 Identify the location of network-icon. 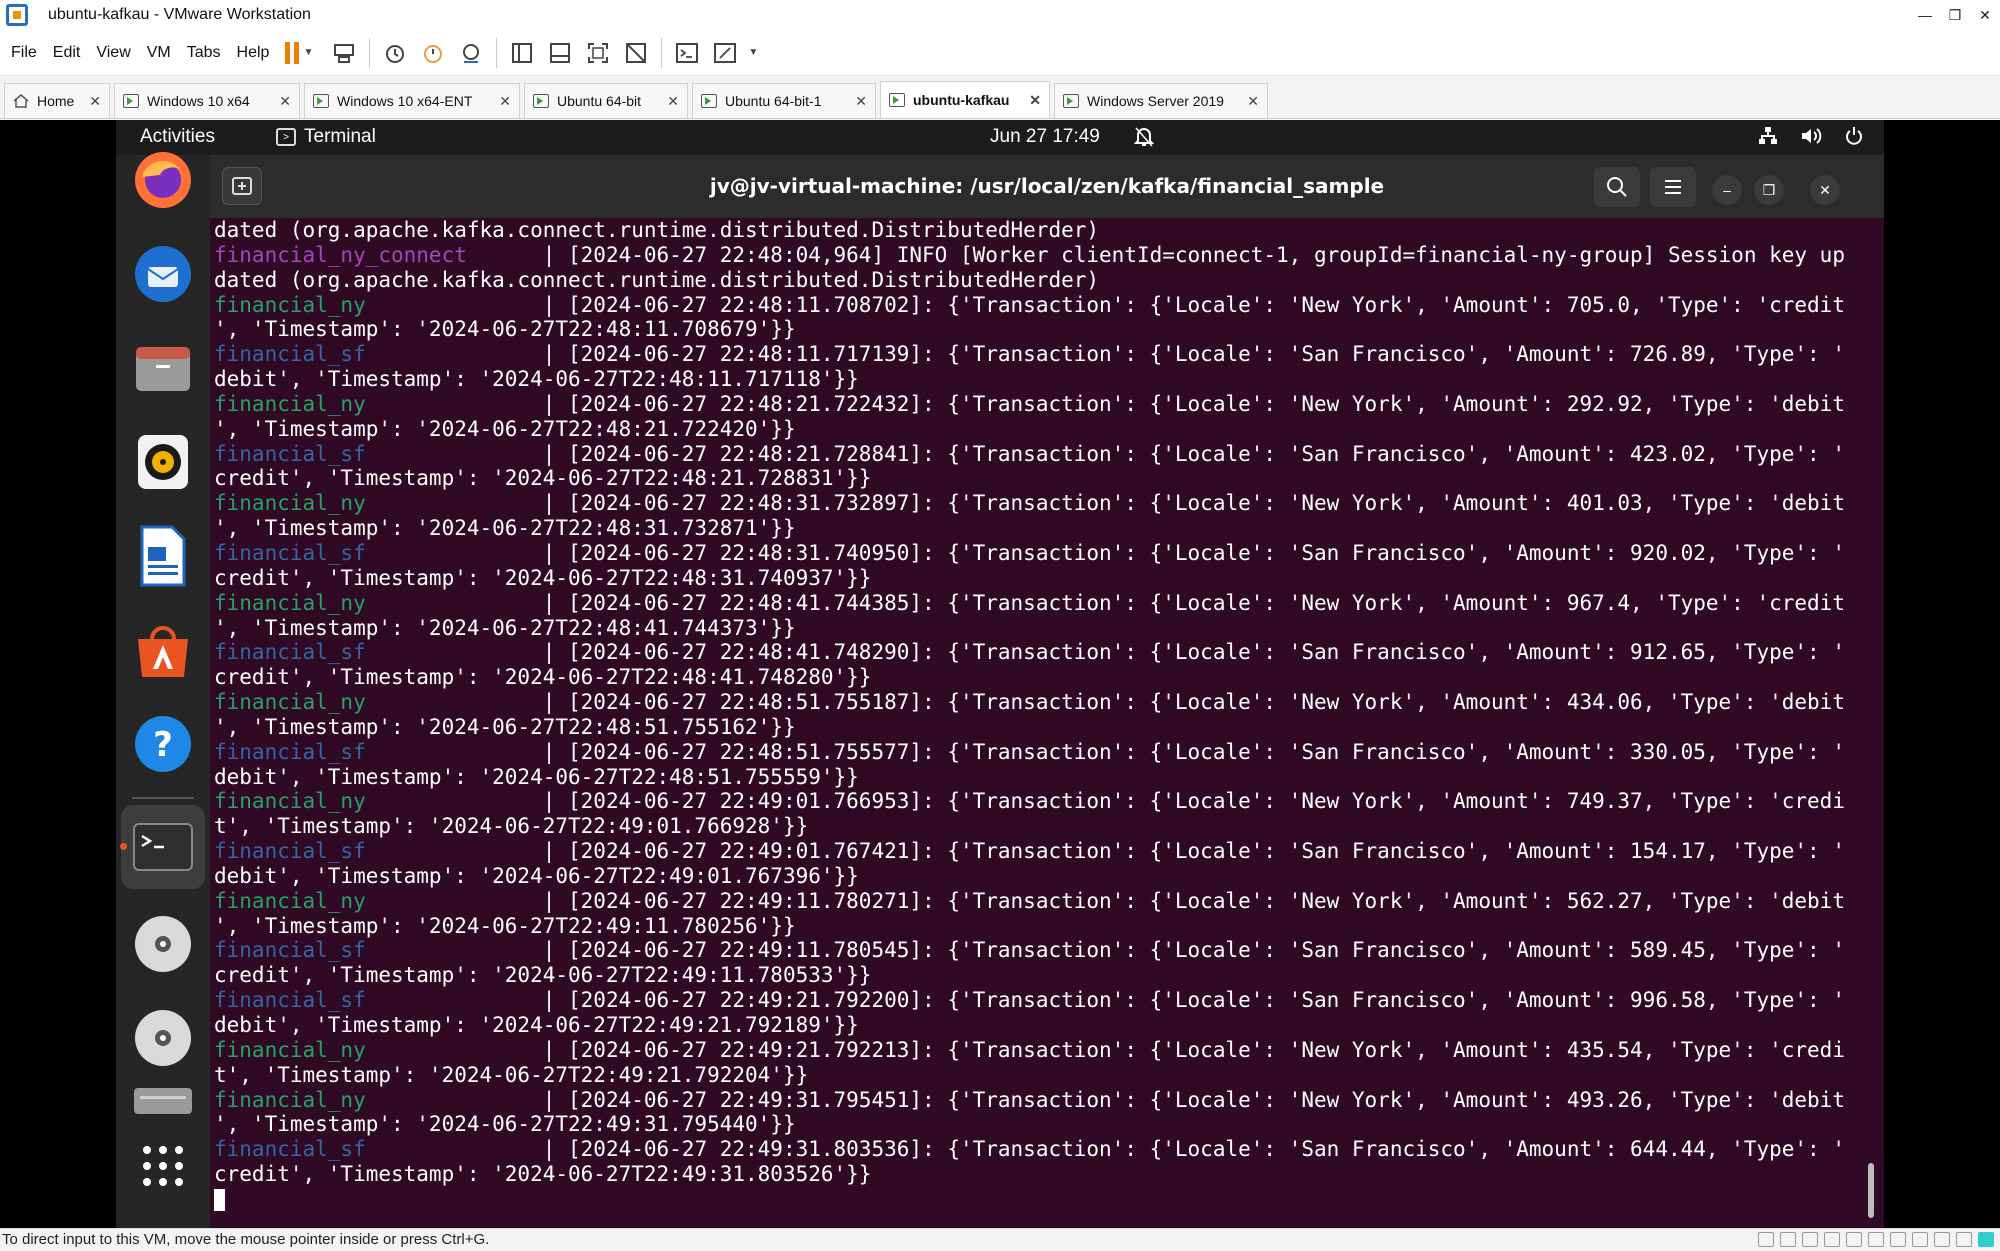
(1768, 139).